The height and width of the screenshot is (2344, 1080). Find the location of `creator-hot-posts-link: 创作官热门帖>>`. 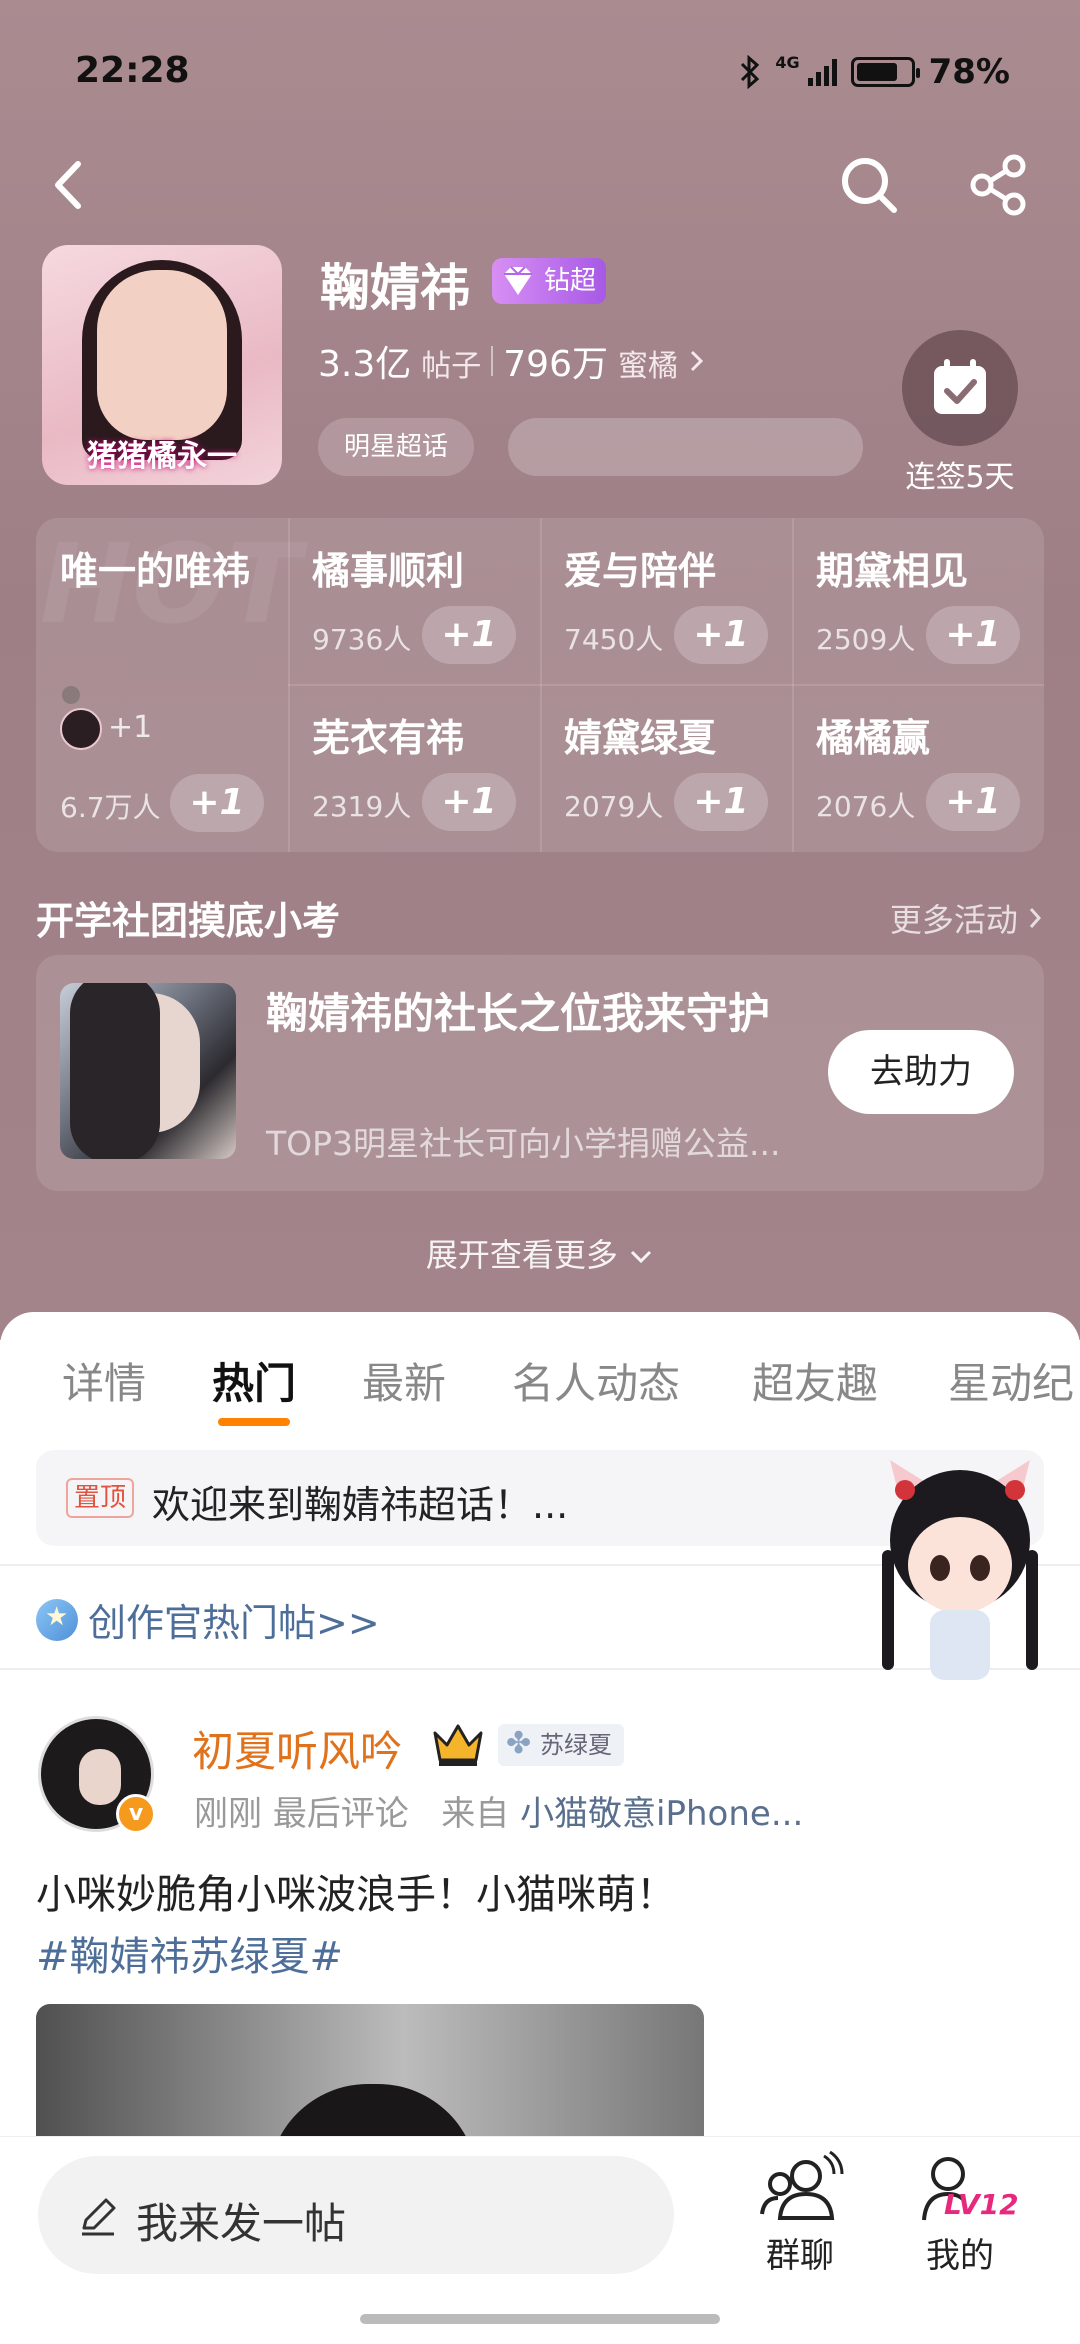

creator-hot-posts-link: 创作官热门帖>> is located at coordinates (208, 1619).